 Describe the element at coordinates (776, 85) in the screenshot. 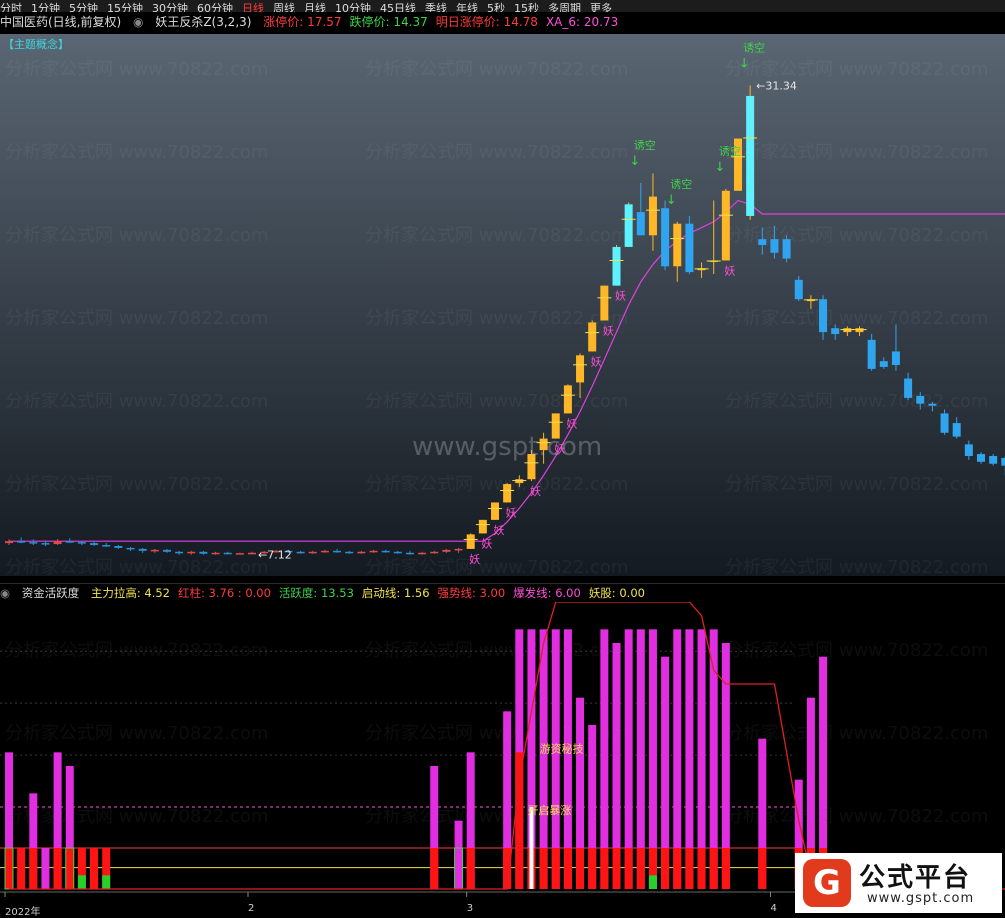

I see `price-annotation-1: ←31.34` at that location.